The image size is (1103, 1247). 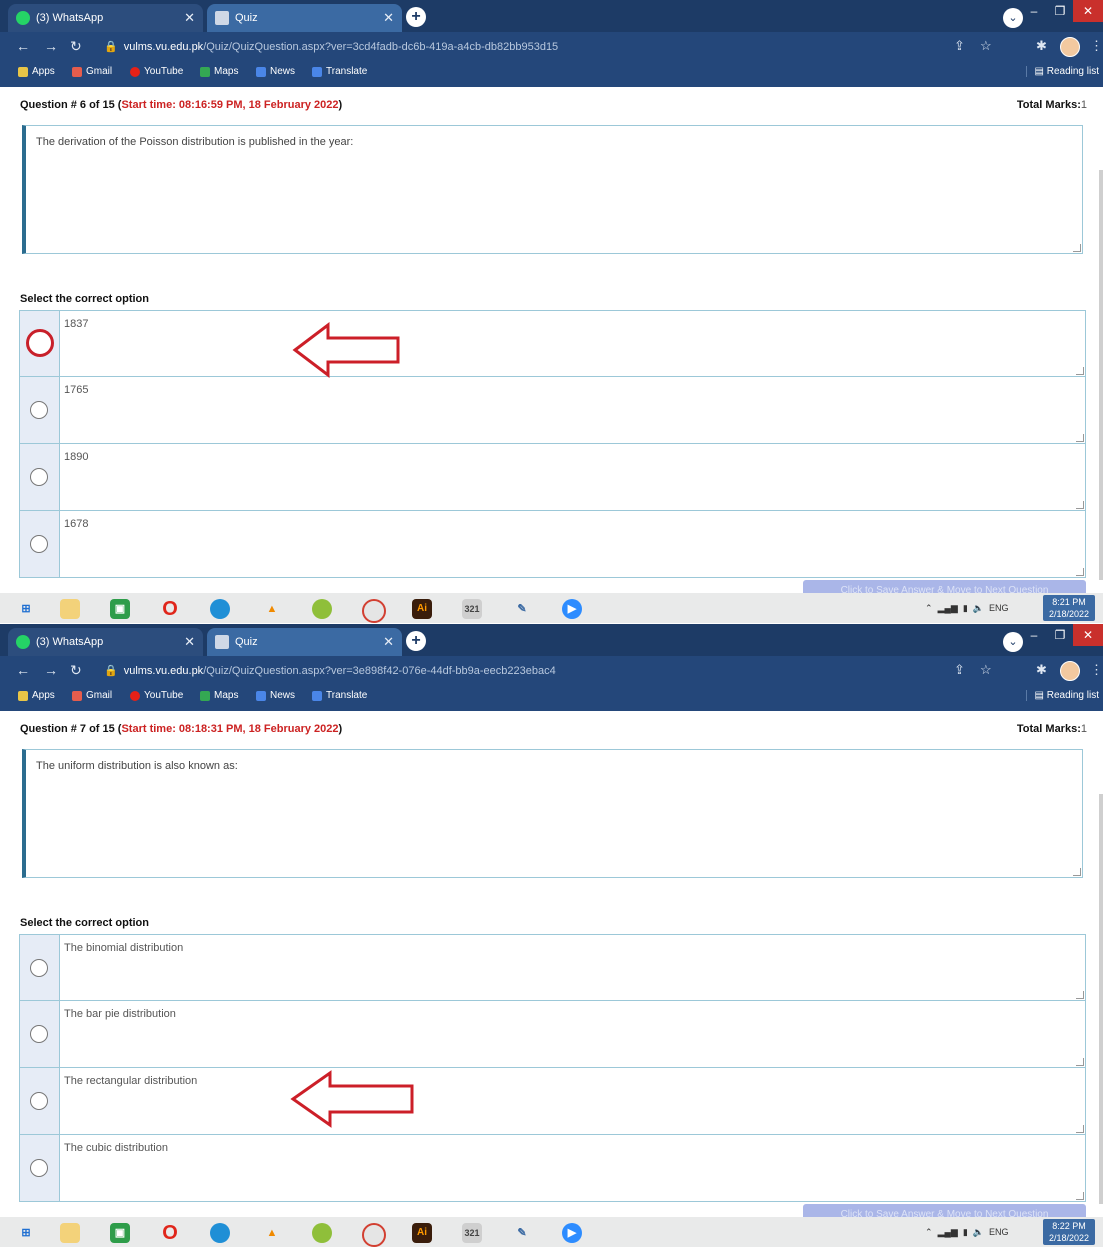 What do you see at coordinates (552, 343) in the screenshot?
I see `option-row: 1837` at bounding box center [552, 343].